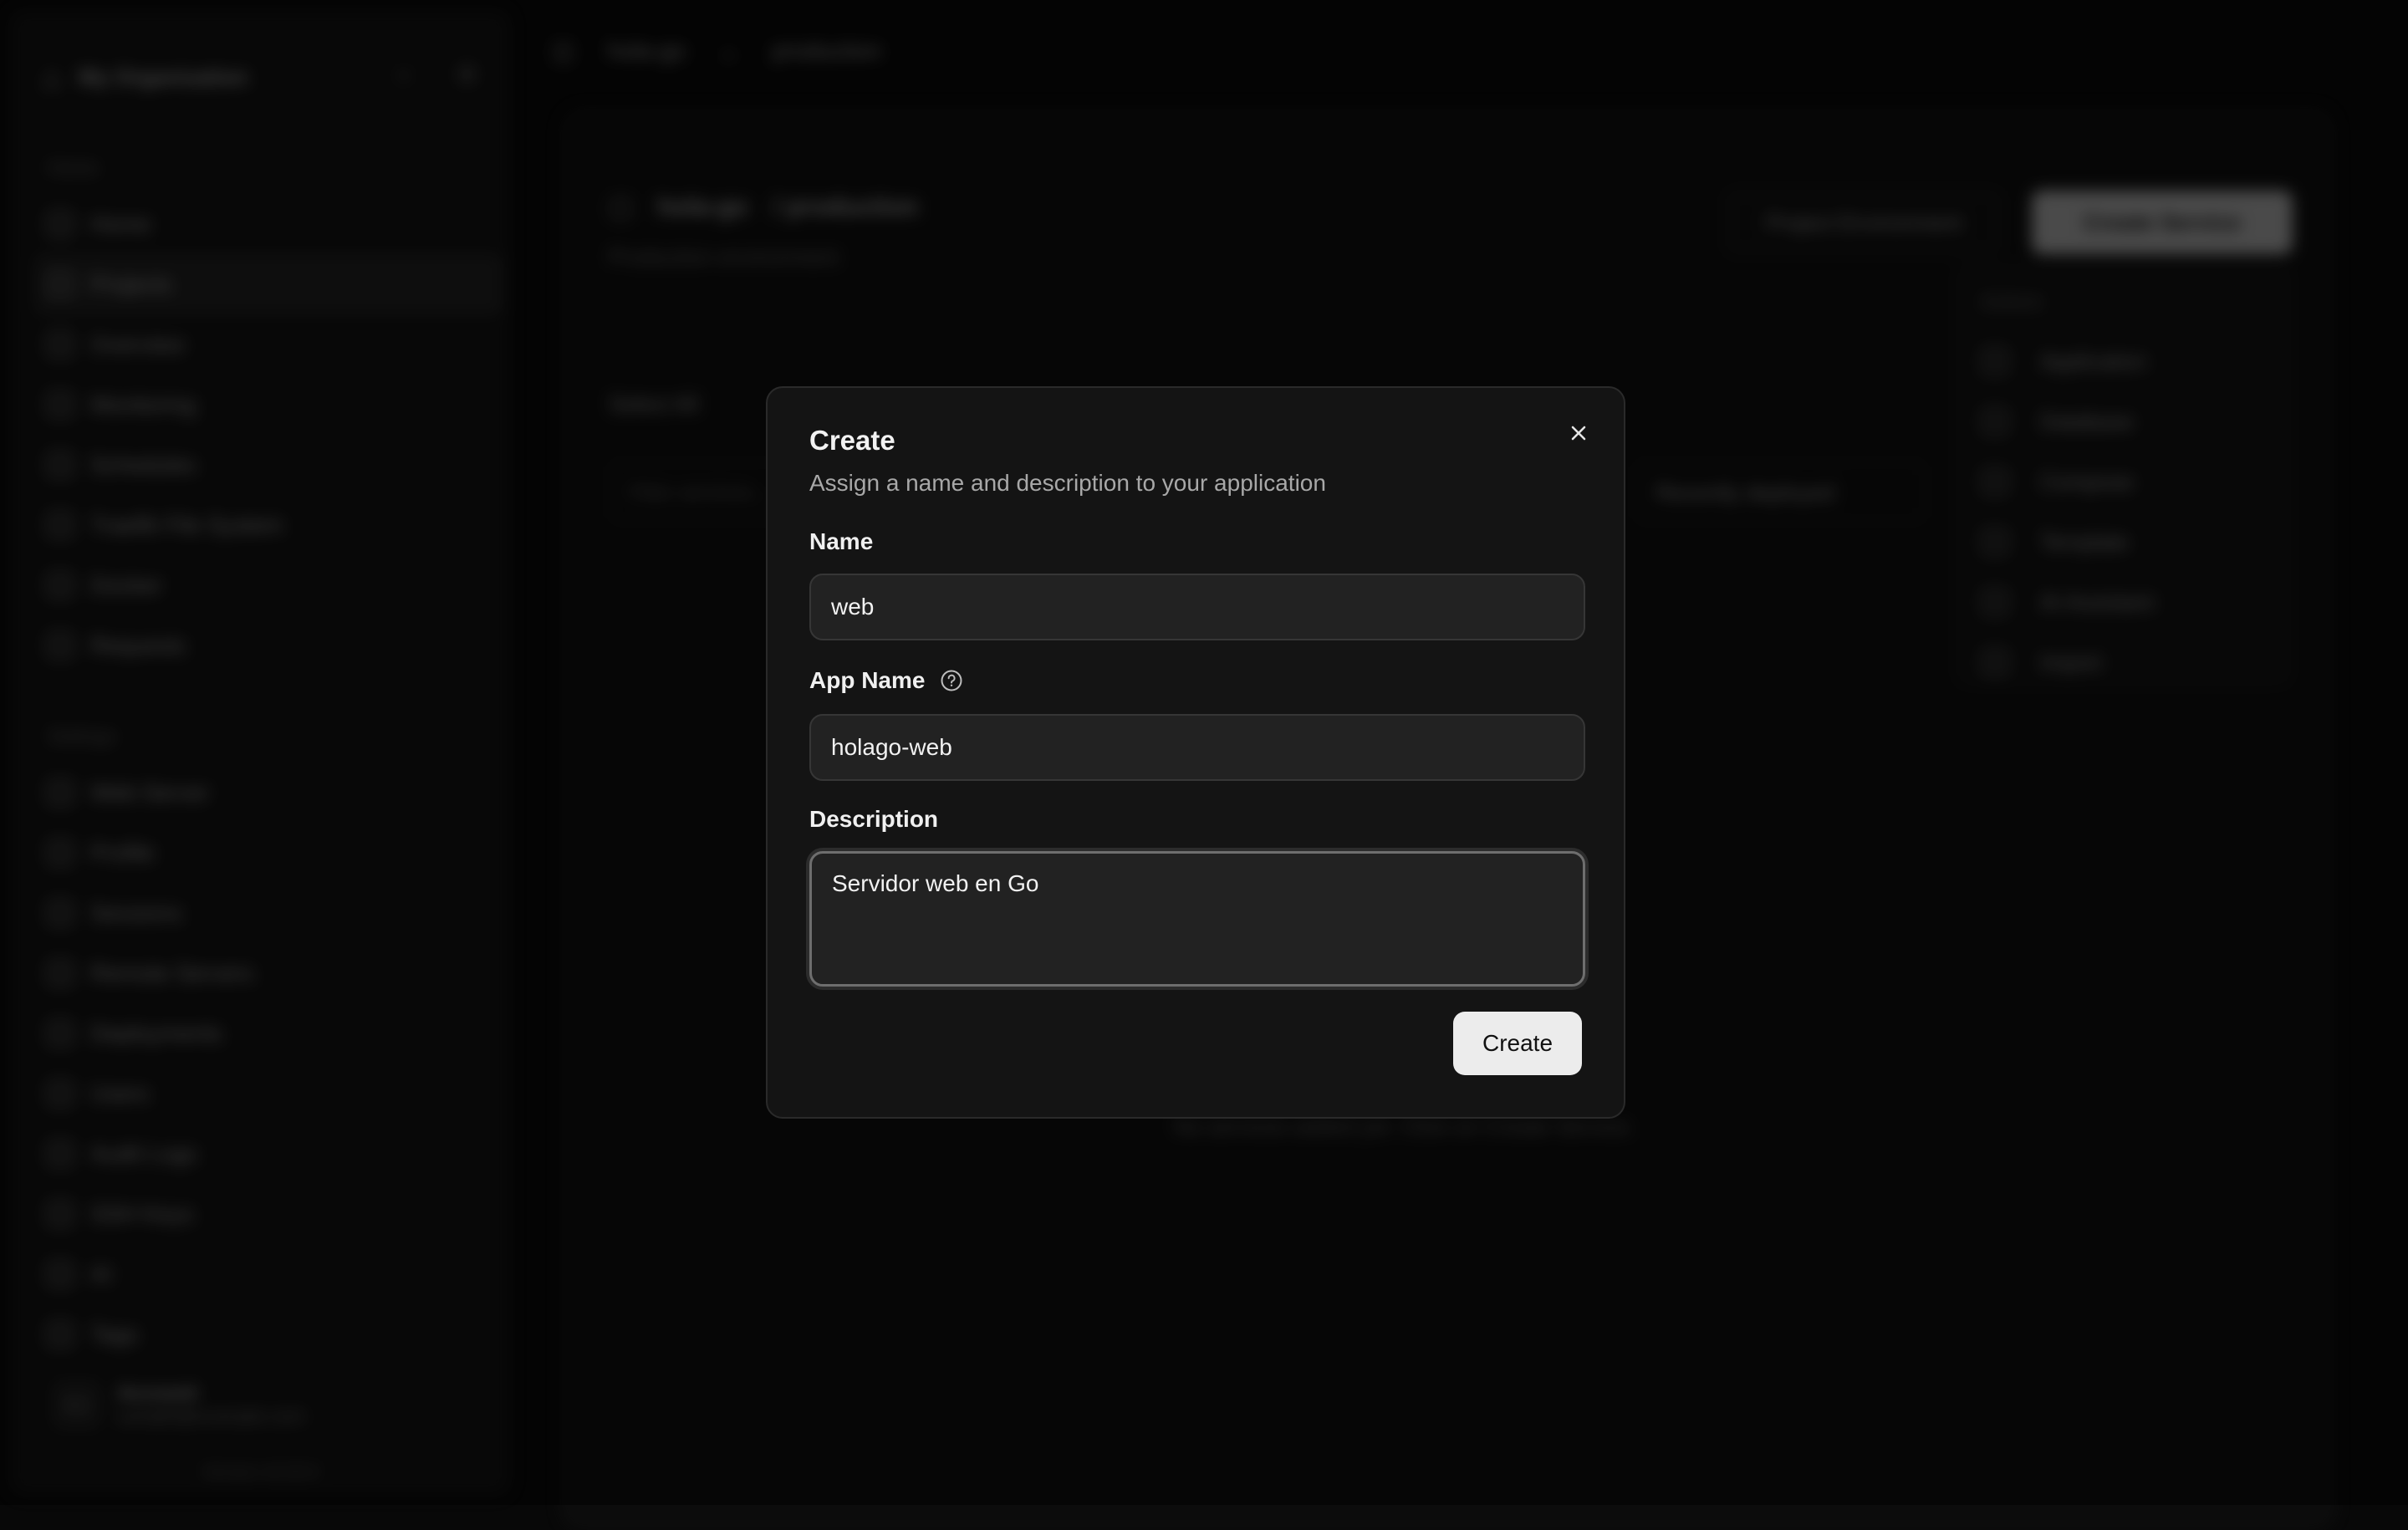  What do you see at coordinates (1197, 747) in the screenshot?
I see `app-name-input` at bounding box center [1197, 747].